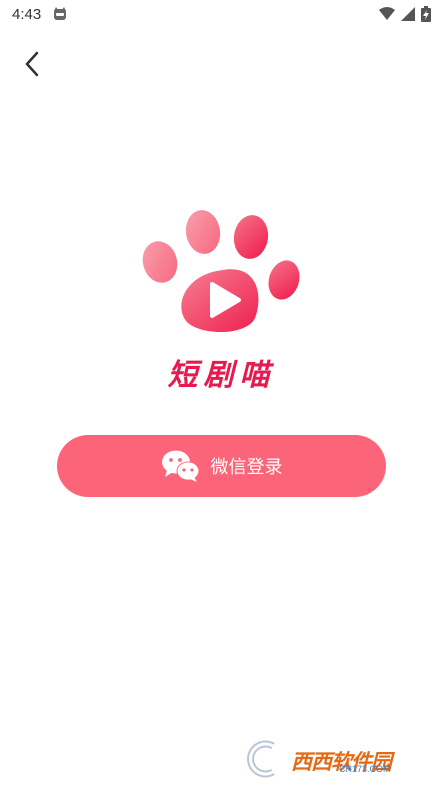  I want to click on wechat-login-label: 微信登录, so click(246, 467).